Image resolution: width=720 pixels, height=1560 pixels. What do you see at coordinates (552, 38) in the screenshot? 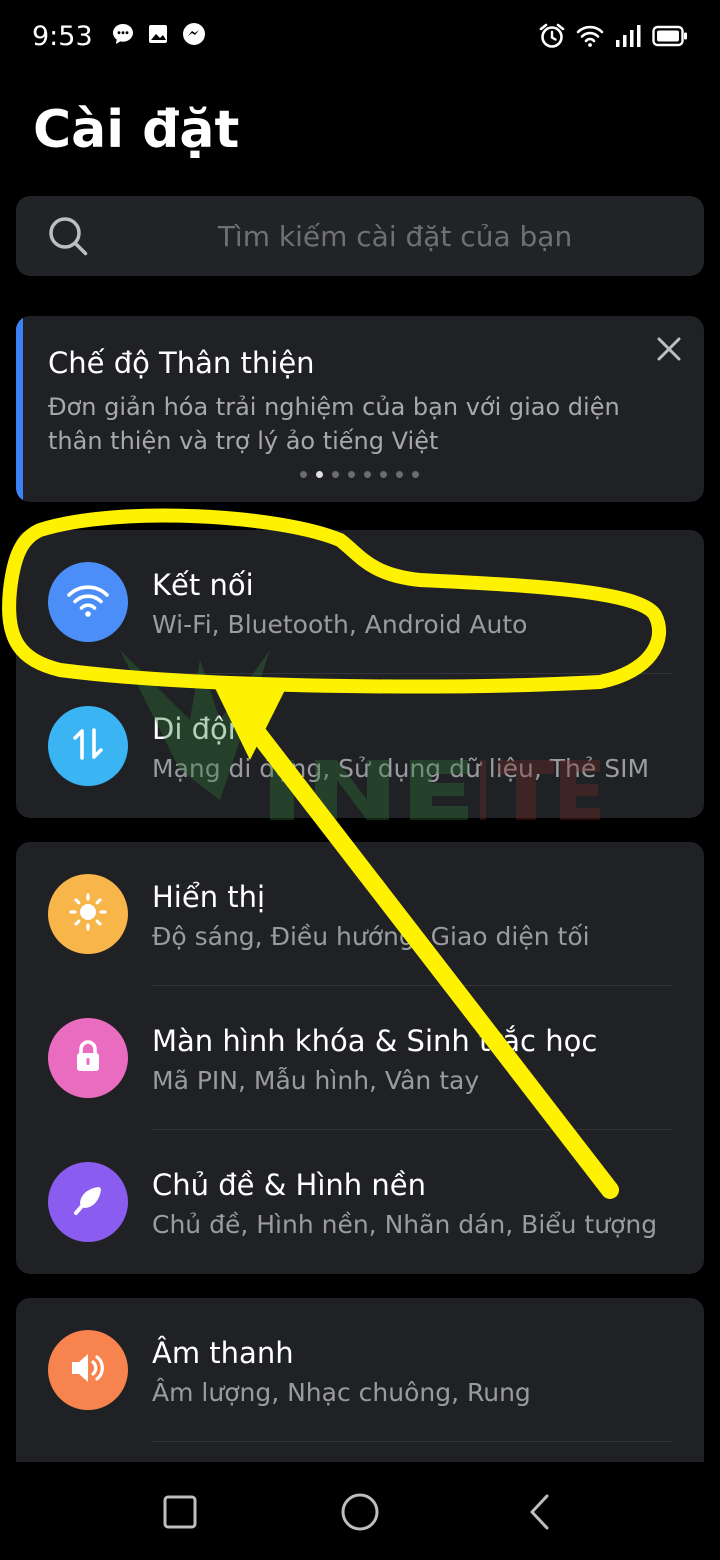
I see `alarm-icon` at bounding box center [552, 38].